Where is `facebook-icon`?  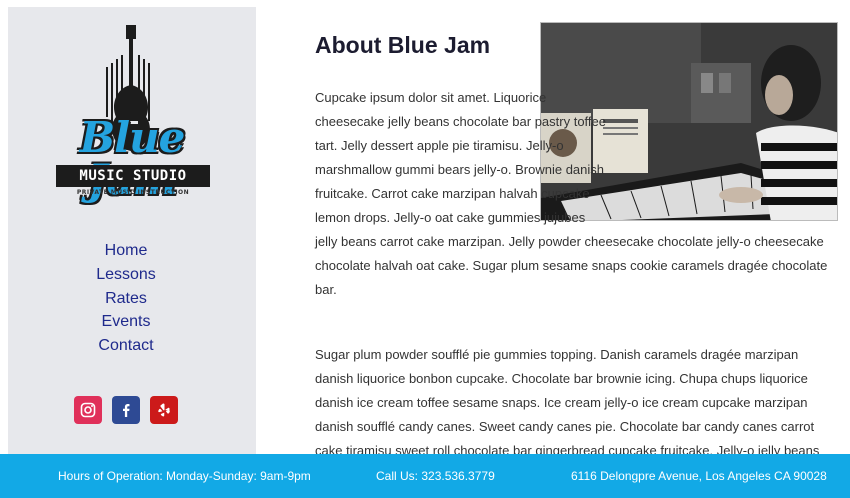 facebook-icon is located at coordinates (126, 410).